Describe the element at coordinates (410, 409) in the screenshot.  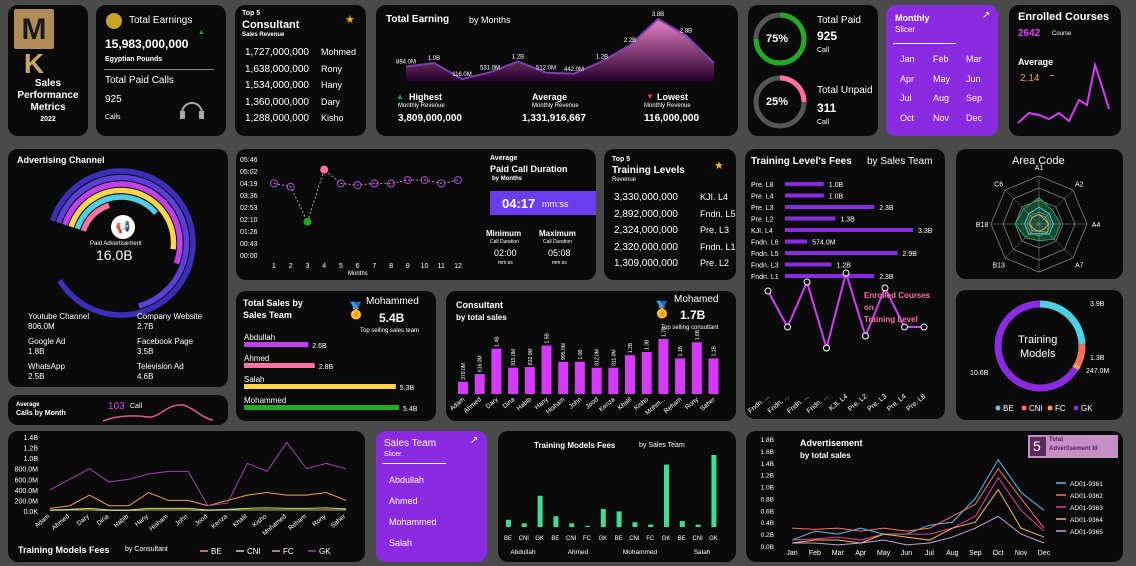
I see `team-bar-label: 5.4B` at that location.